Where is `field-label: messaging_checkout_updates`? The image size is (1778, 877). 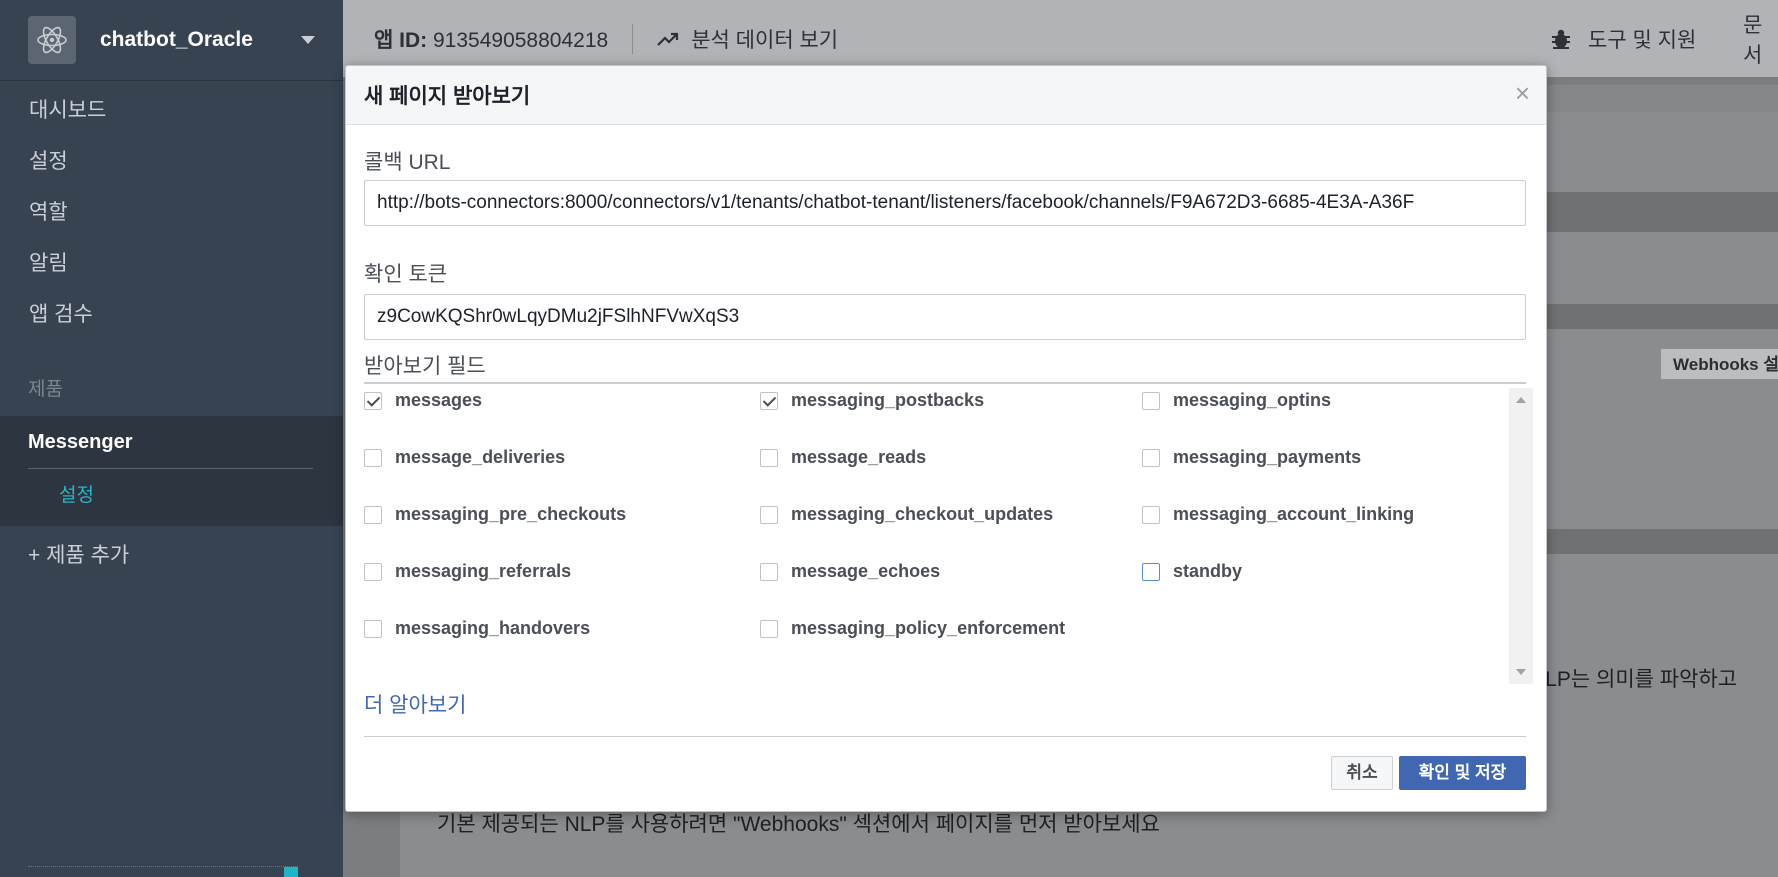 field-label: messaging_checkout_updates is located at coordinates (922, 514).